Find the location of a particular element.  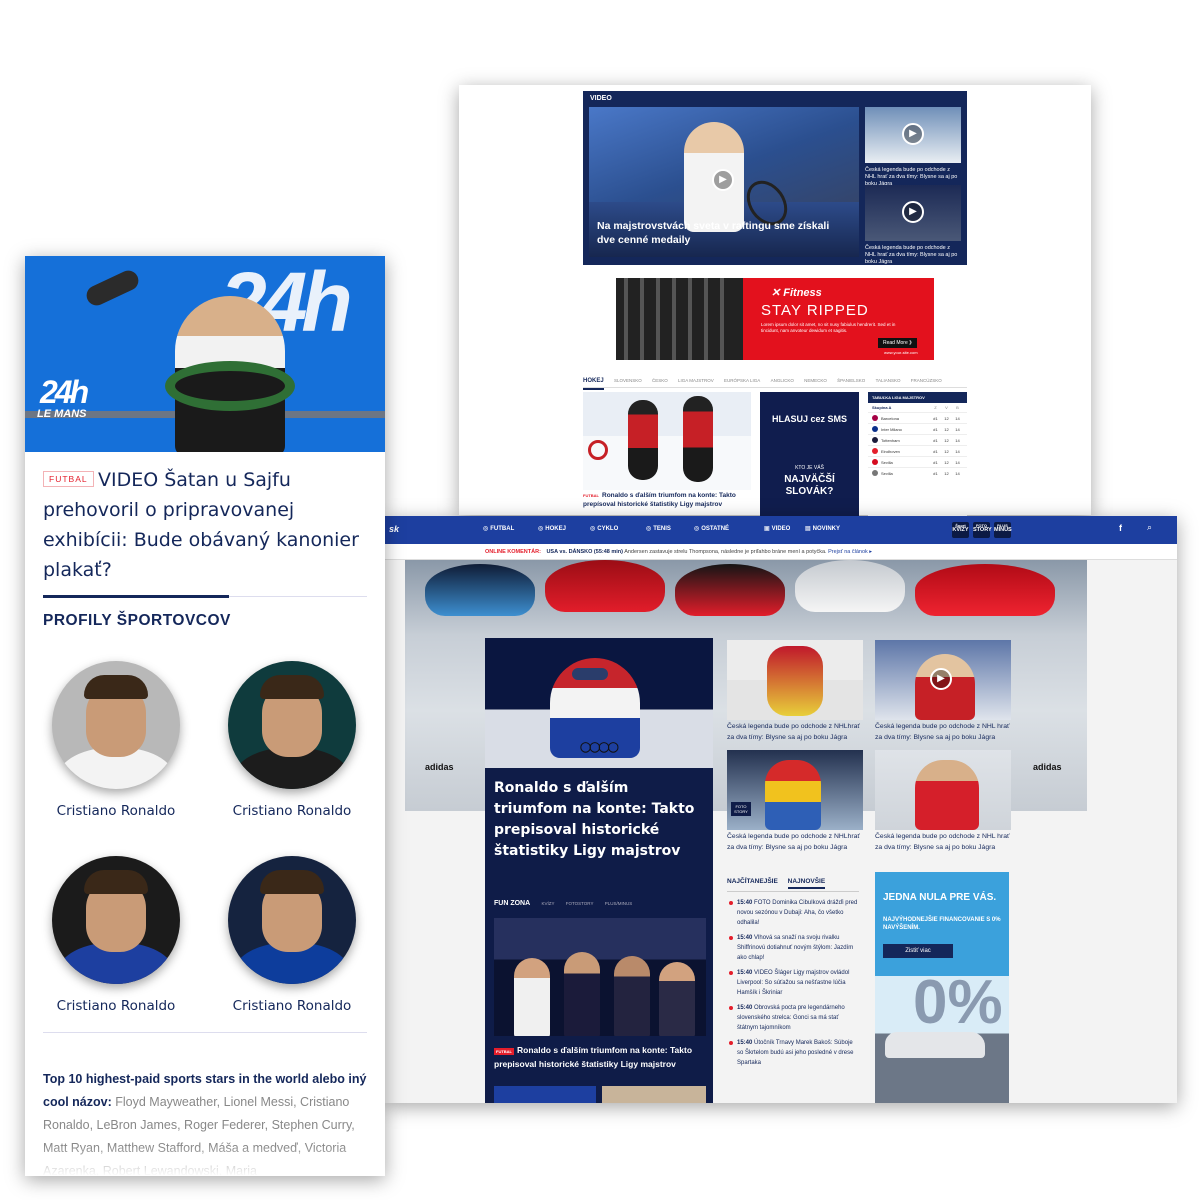

league-table-row: Eindhoven #1 12 14 is located at coordinates (917, 450).